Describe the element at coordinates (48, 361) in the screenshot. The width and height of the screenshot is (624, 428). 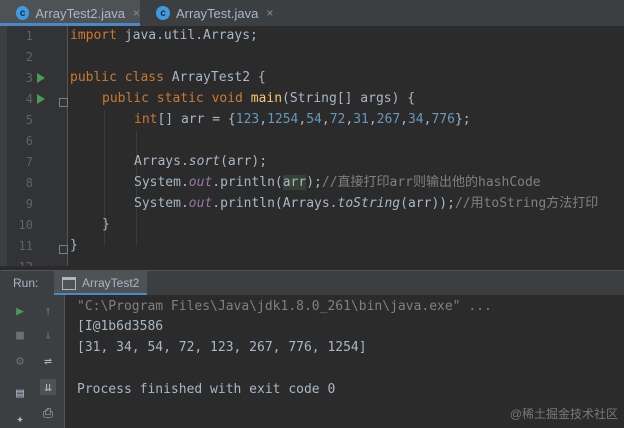
I see `soft-wrap-icon: ⇌` at that location.